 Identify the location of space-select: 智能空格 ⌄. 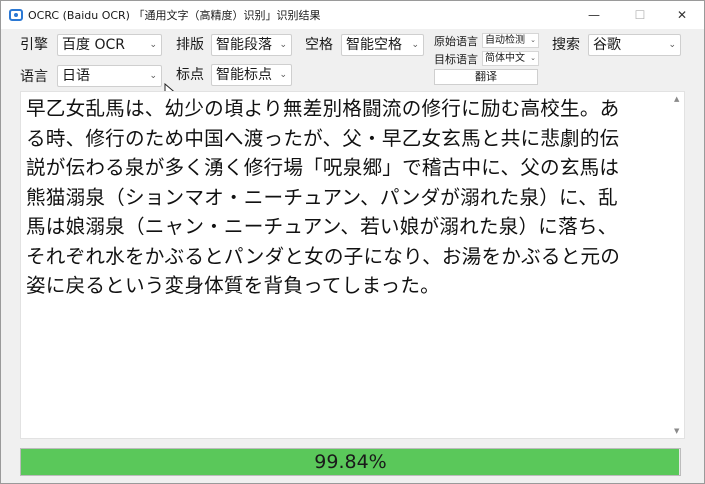
(382, 45).